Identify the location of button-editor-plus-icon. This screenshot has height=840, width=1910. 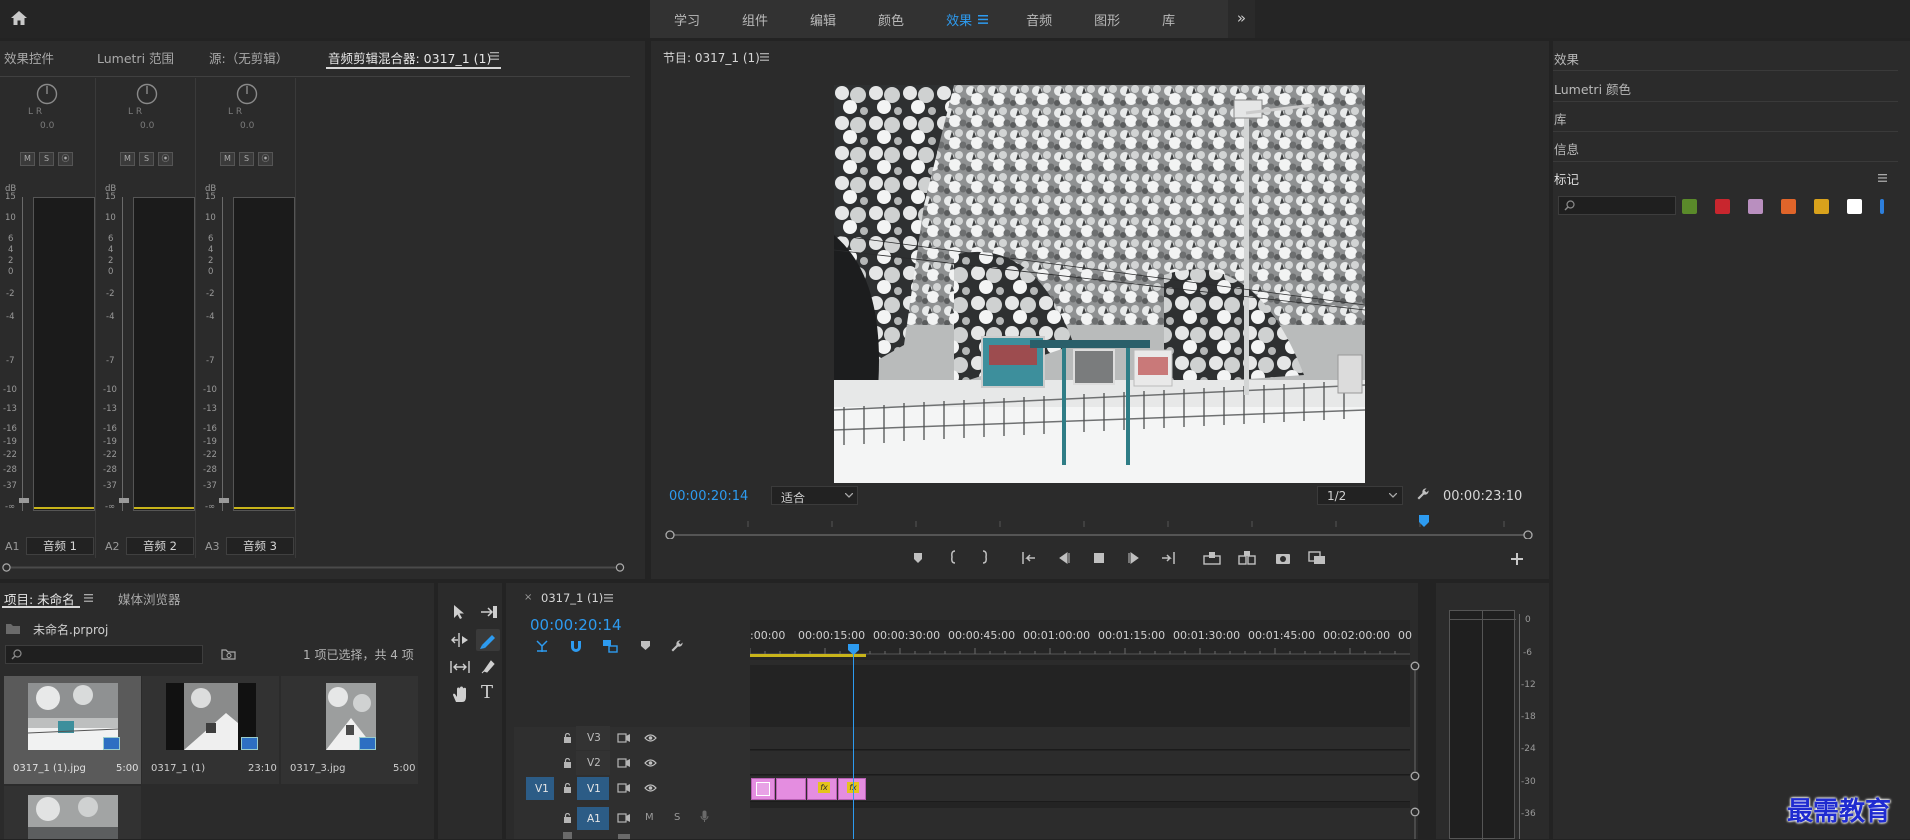
(1517, 559).